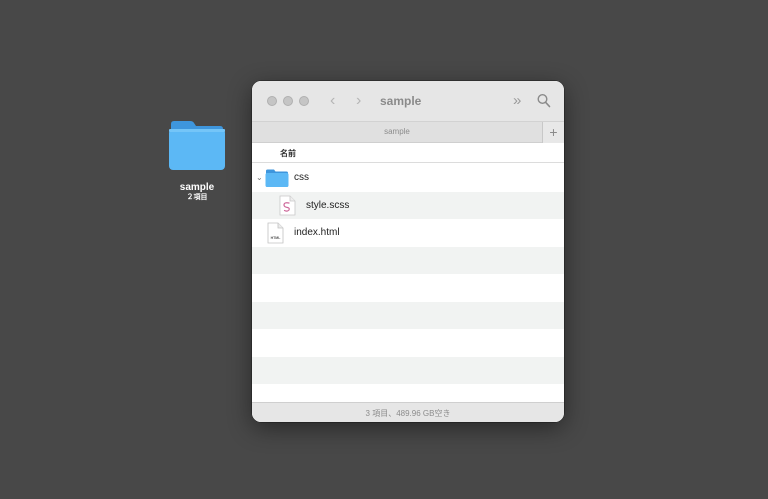 The height and width of the screenshot is (499, 768). Describe the element at coordinates (272, 101) in the screenshot. I see `close-button` at that location.